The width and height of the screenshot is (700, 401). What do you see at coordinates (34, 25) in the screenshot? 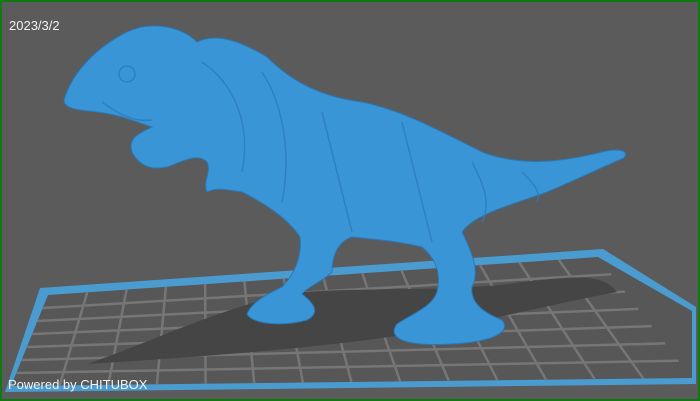
I see `date-label: 2023/3/2` at bounding box center [34, 25].